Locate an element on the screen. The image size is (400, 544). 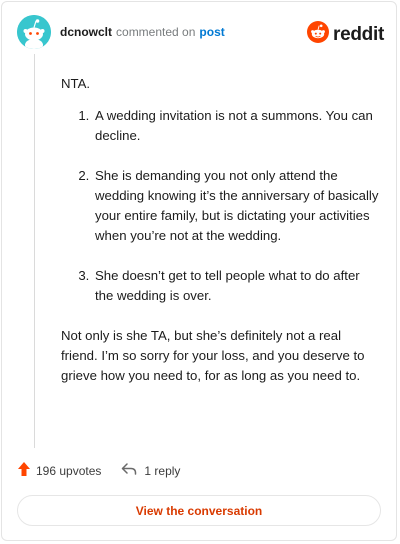
snoo-avatar-icon is located at coordinates (34, 32).